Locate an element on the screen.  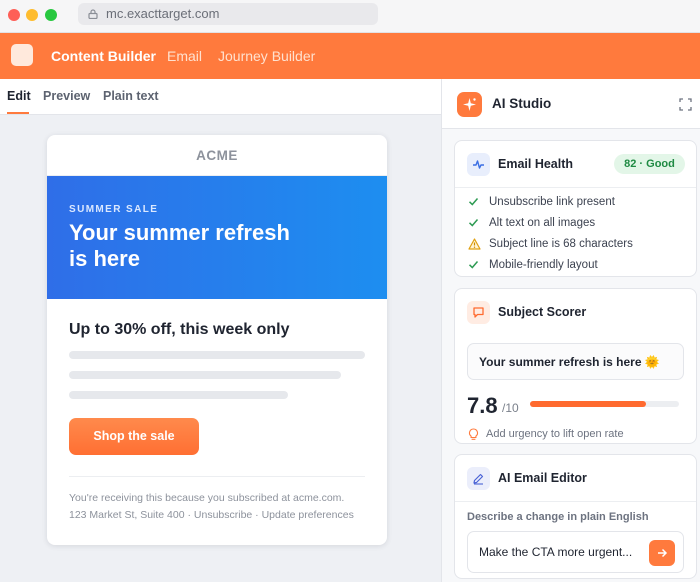
send-button is located at coordinates (662, 553).